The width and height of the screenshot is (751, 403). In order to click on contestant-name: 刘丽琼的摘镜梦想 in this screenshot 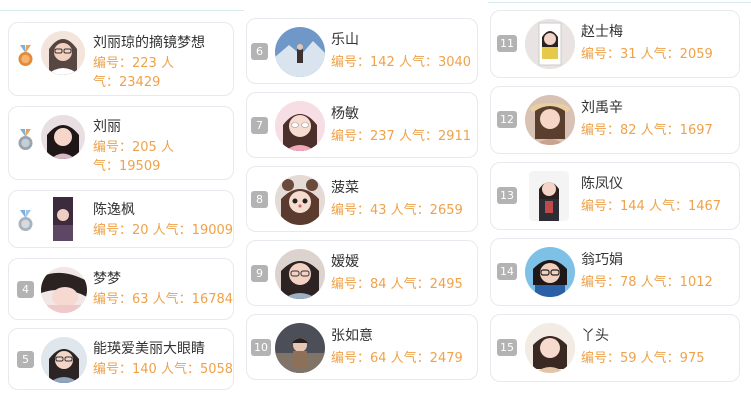, I will do `click(149, 43)`.